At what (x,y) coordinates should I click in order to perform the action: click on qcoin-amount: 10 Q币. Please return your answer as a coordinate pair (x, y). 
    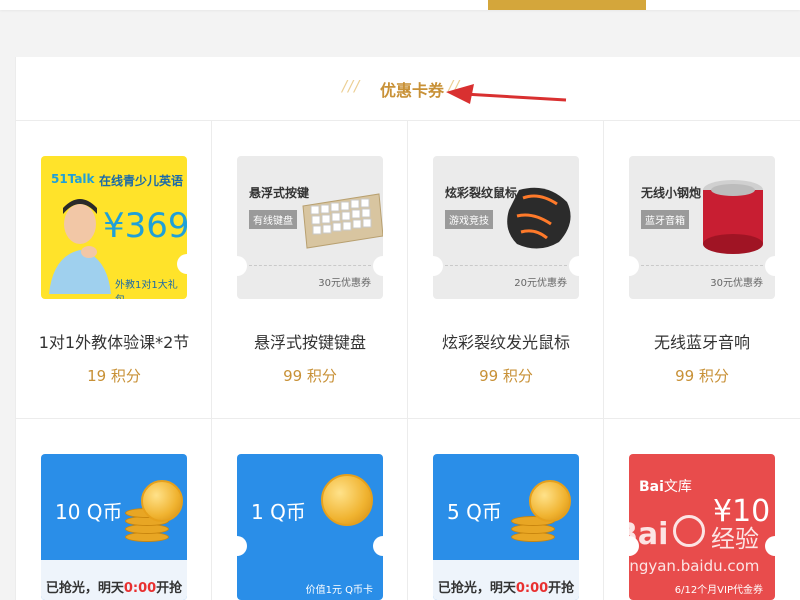
    Looking at the image, I should click on (89, 512).